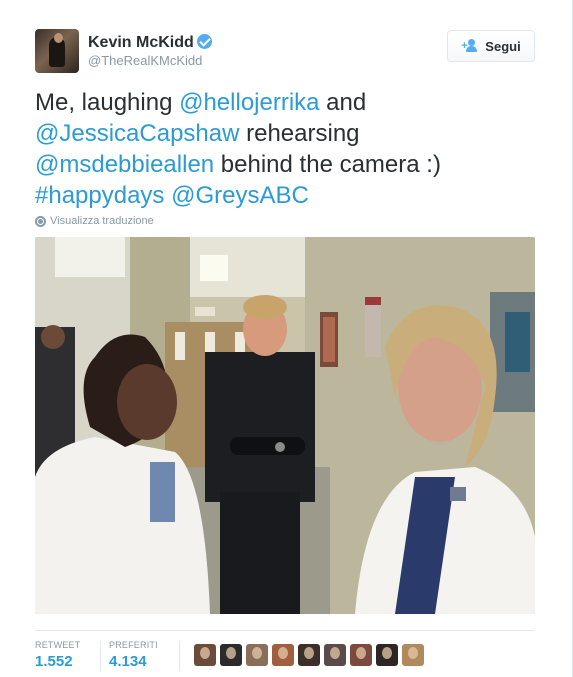  Describe the element at coordinates (343, 102) in the screenshot. I see `tweet-text-segment: and` at that location.